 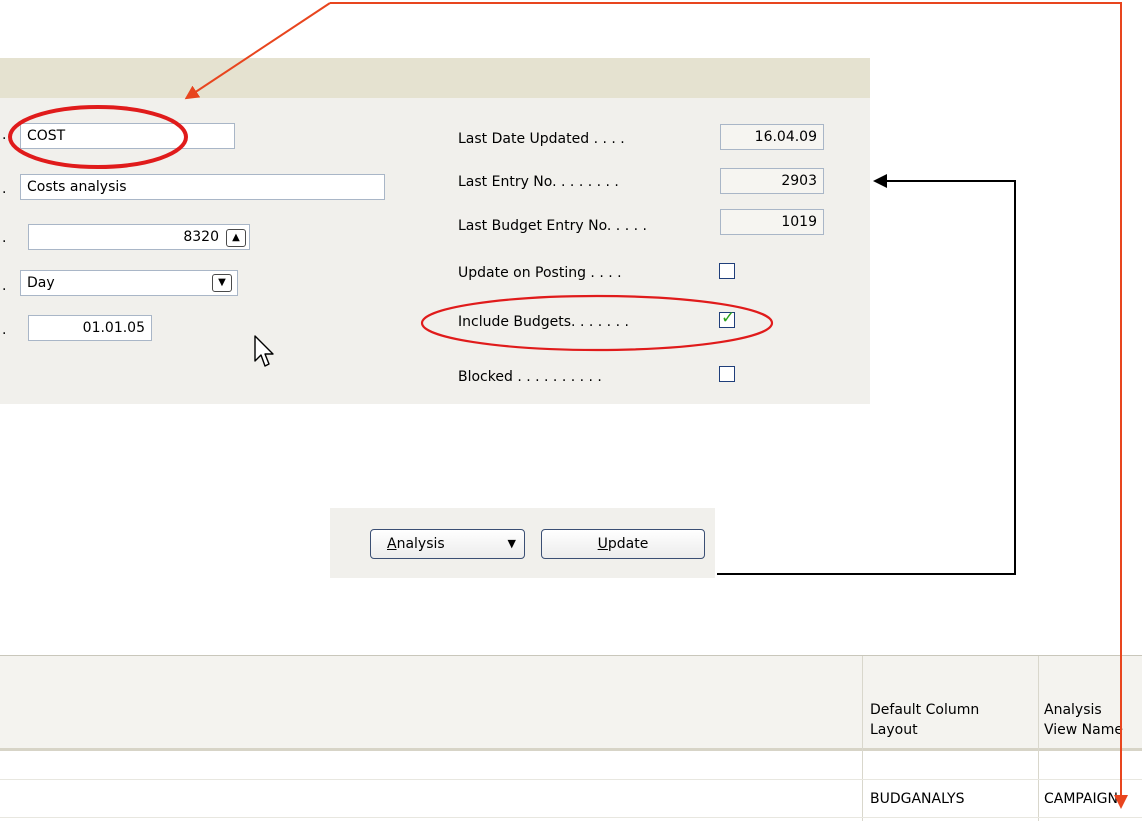 What do you see at coordinates (543, 322) in the screenshot?
I see `include-budgets-label: Include Budgets. . . . . . .` at bounding box center [543, 322].